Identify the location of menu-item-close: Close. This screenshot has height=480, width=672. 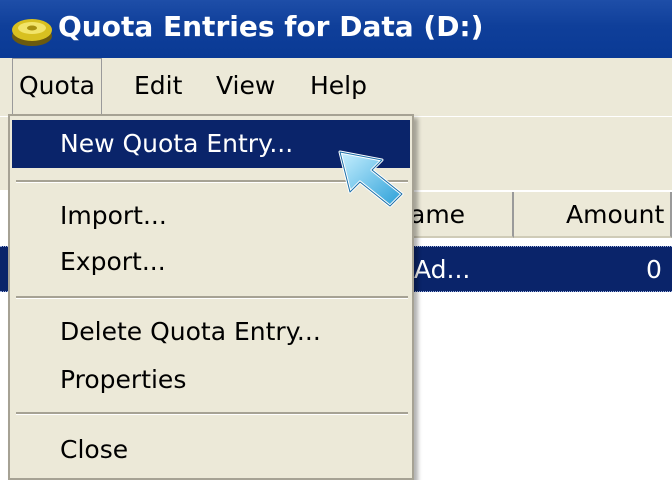
(211, 450).